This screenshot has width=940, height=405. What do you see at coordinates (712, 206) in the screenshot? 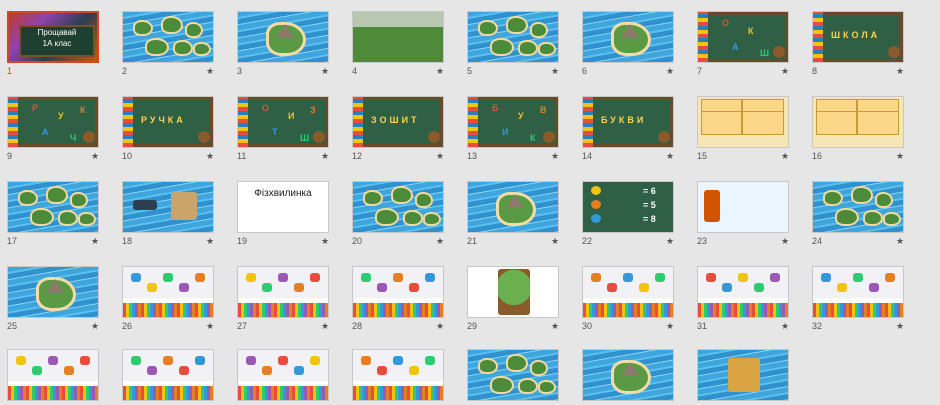
I see `fox-icon` at bounding box center [712, 206].